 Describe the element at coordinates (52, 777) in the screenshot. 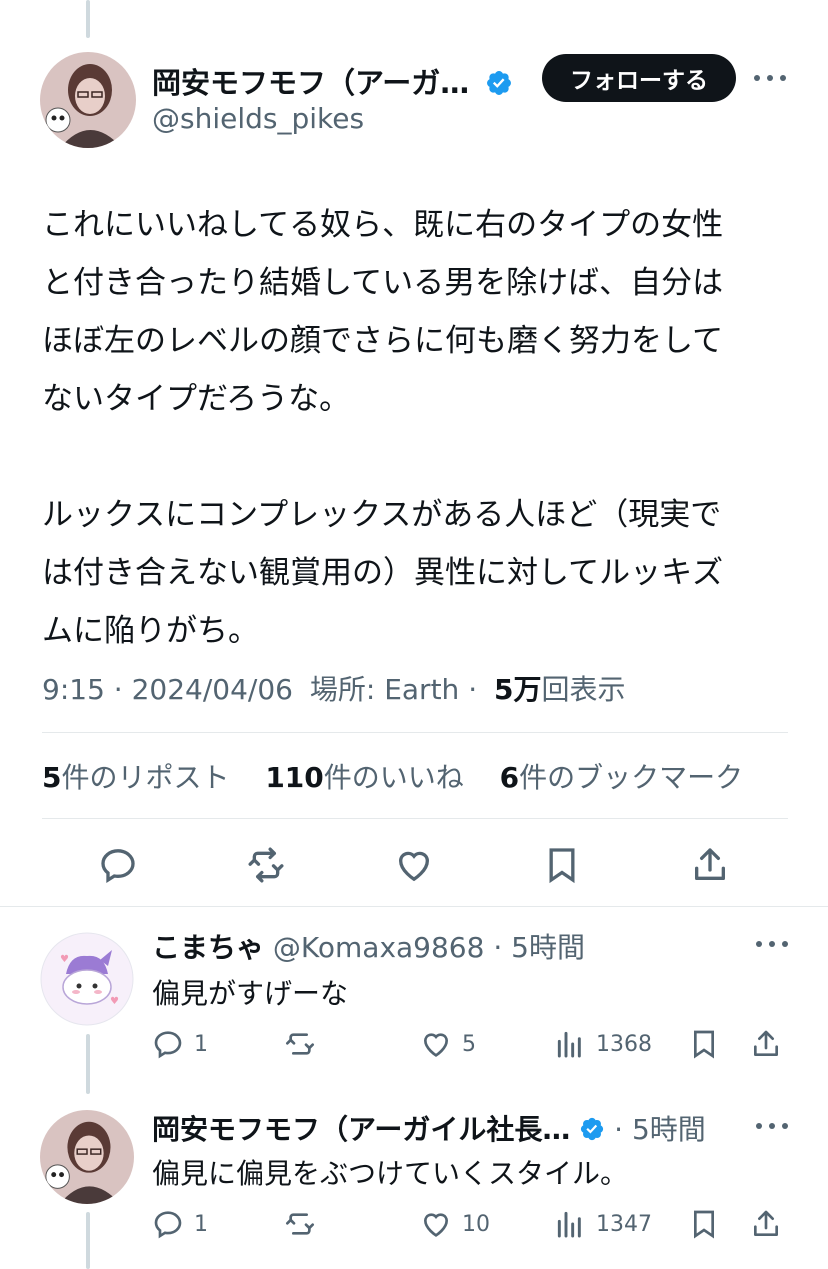

I see `reposts-count: 5` at that location.